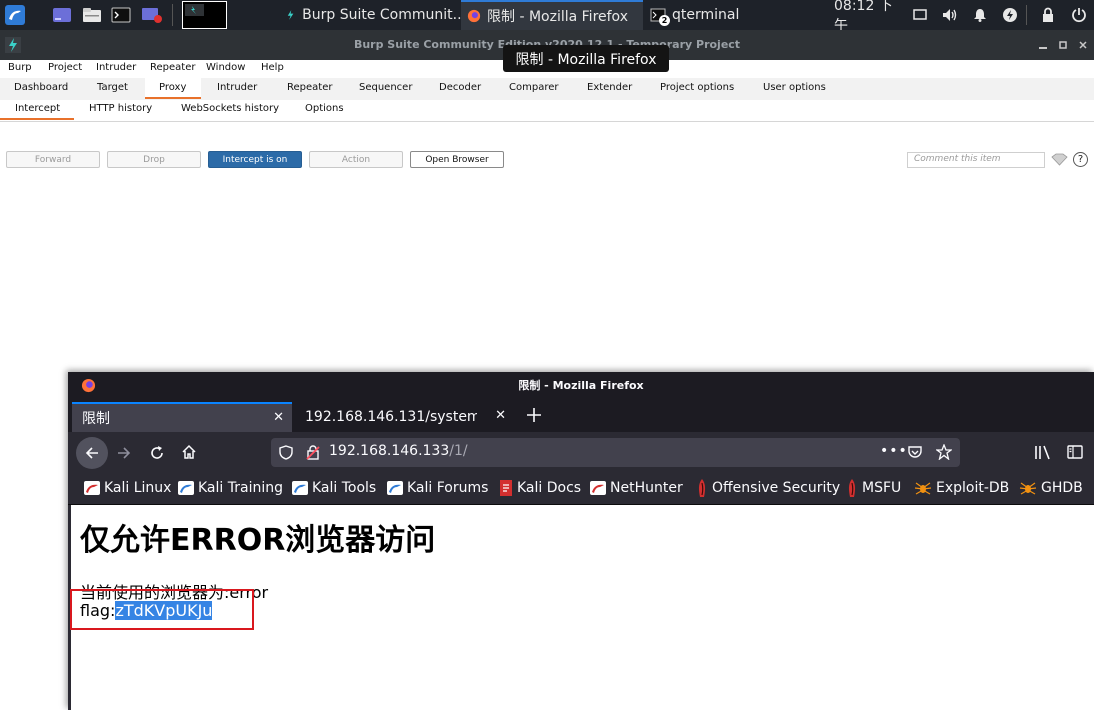 Image resolution: width=1094 pixels, height=710 pixels. What do you see at coordinates (162, 609) in the screenshot?
I see `red-highlight-box` at bounding box center [162, 609].